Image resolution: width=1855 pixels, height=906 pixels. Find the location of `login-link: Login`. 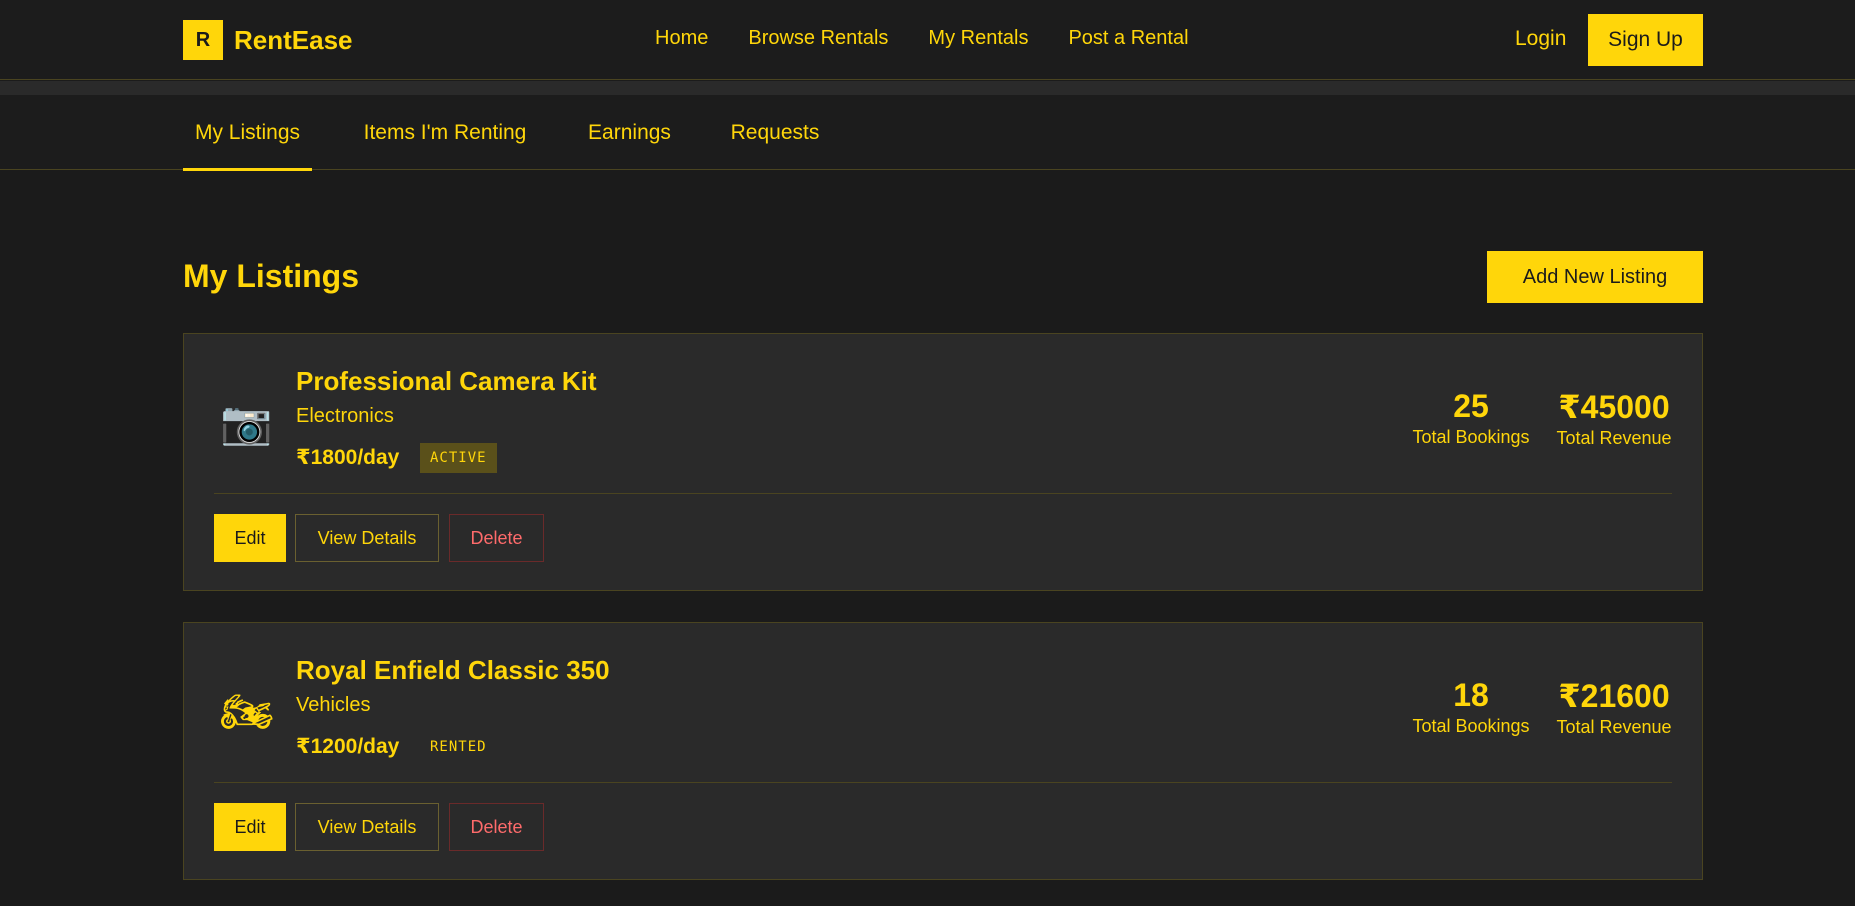

login-link: Login is located at coordinates (1540, 39).